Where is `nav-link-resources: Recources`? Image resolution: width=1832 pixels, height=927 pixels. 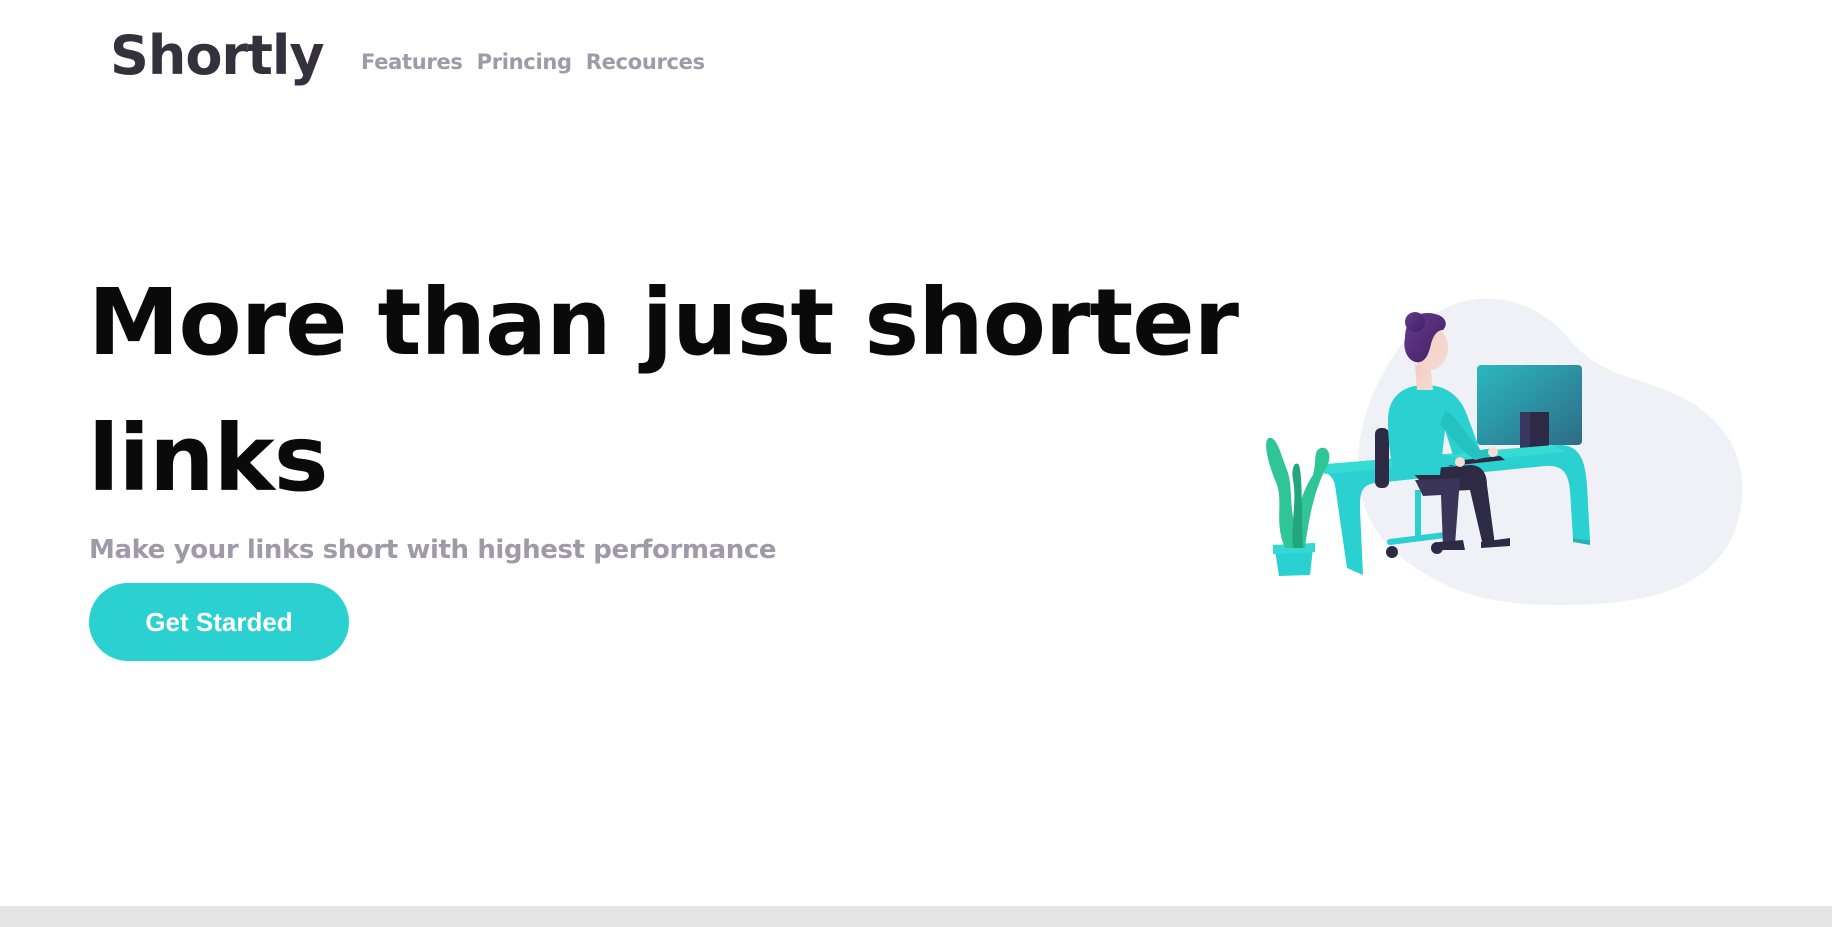 nav-link-resources: Recources is located at coordinates (645, 62).